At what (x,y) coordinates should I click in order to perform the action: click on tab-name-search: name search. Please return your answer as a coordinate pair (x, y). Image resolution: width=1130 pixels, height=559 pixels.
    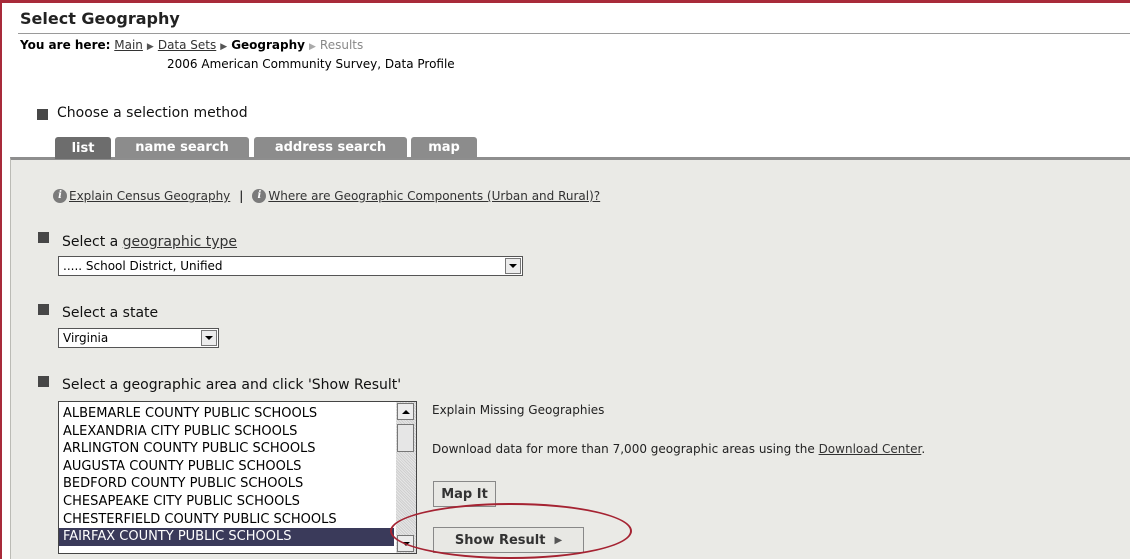
    Looking at the image, I should click on (182, 147).